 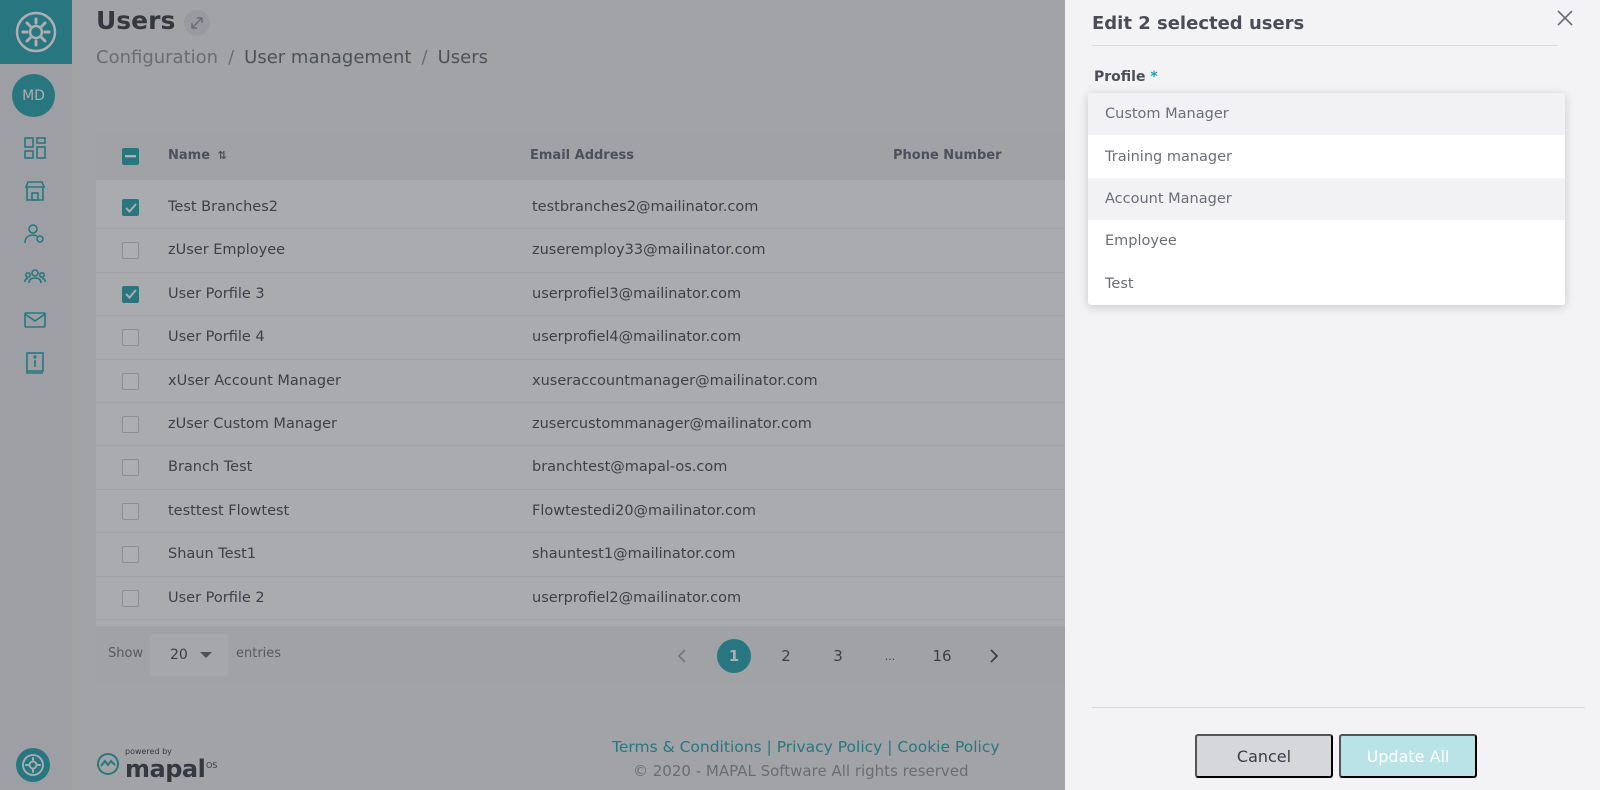 I want to click on drawer-title: Edit 2 selected users, so click(x=1198, y=23).